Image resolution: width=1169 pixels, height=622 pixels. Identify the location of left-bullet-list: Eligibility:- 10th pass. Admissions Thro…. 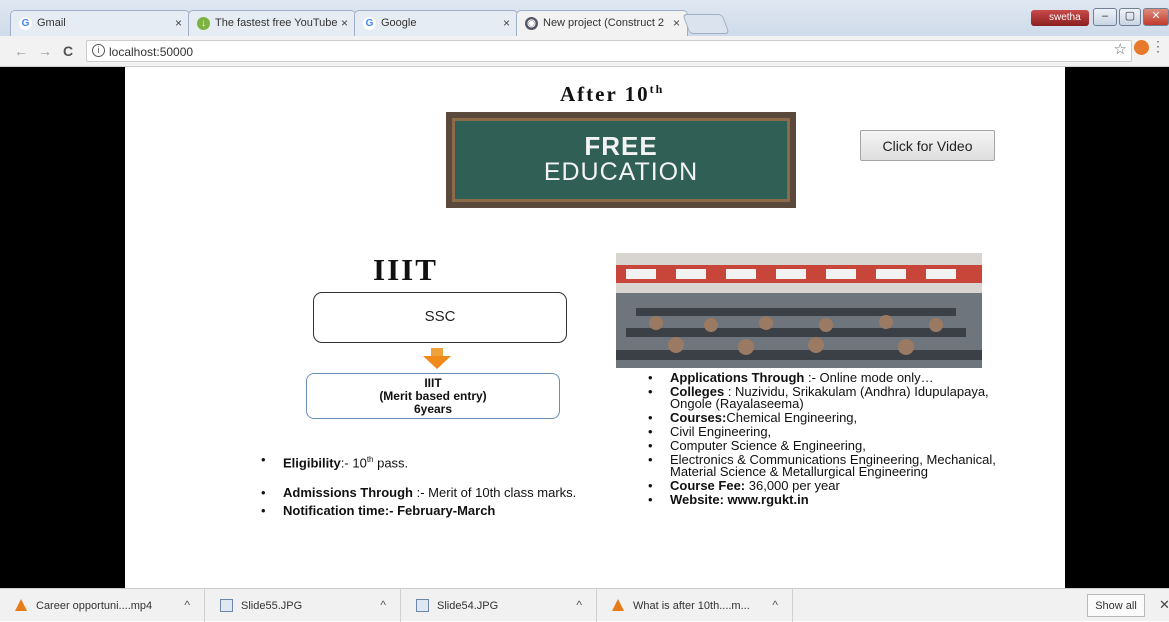
(445, 487).